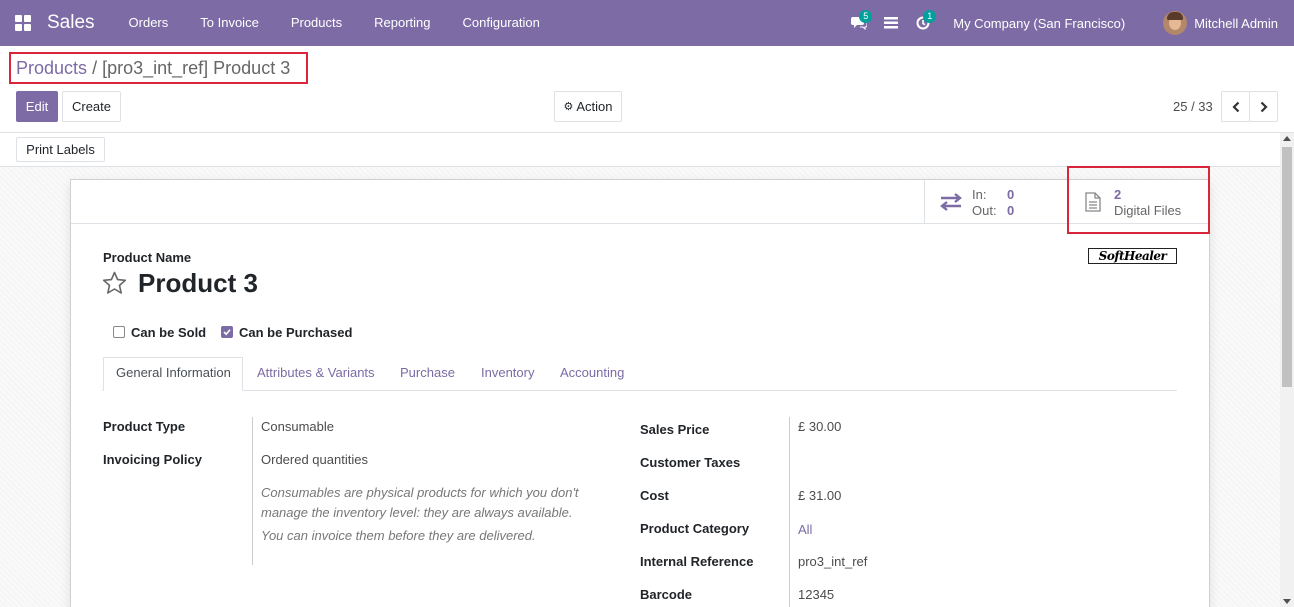  What do you see at coordinates (71, 23) in the screenshot?
I see `app-name: Sales` at bounding box center [71, 23].